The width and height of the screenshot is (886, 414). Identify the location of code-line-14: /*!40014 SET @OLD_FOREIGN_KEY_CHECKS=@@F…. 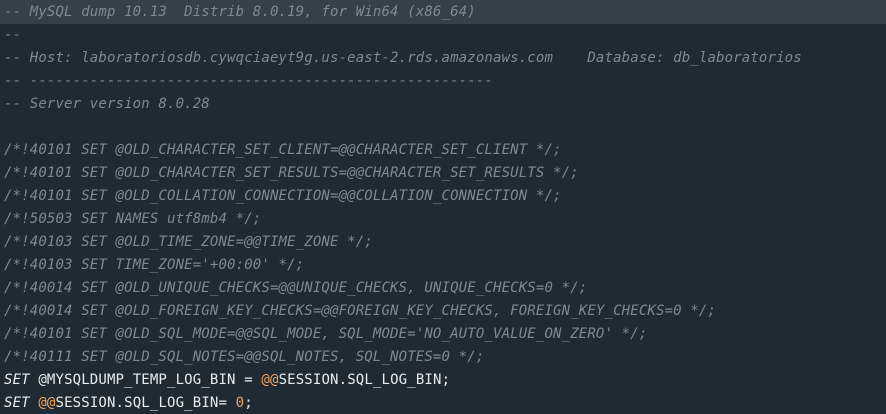
(360, 311).